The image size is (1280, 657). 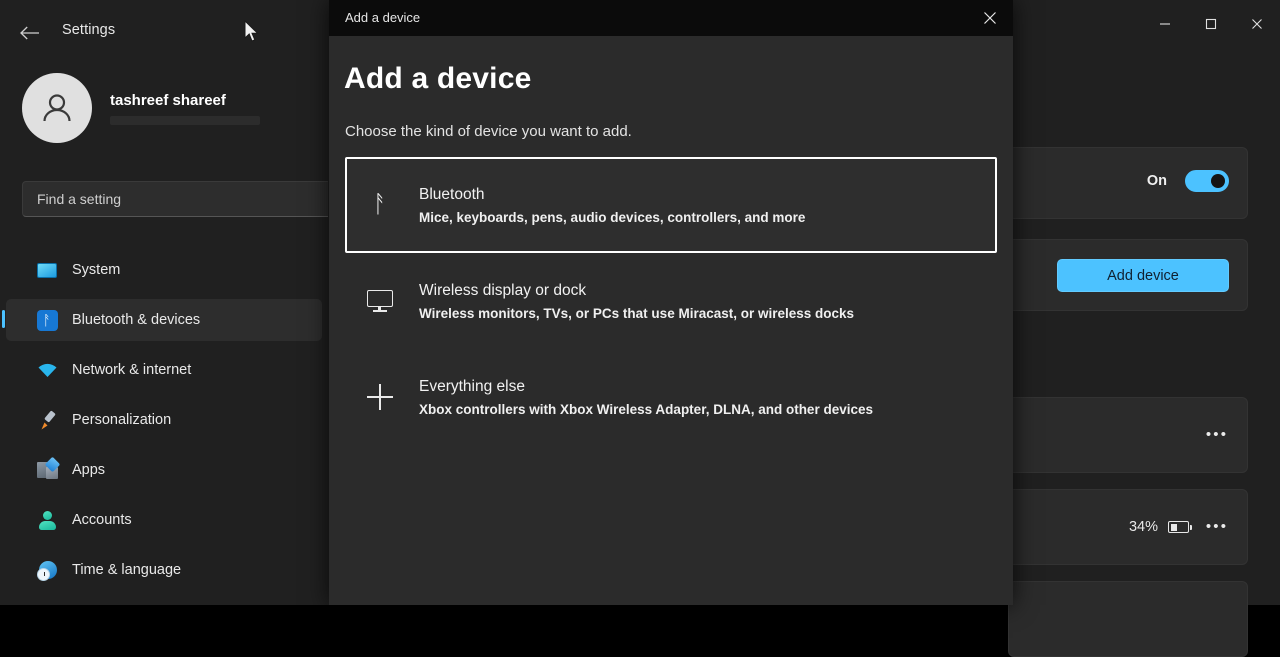 I want to click on bluetooth-toggle-card: On, so click(x=1128, y=183).